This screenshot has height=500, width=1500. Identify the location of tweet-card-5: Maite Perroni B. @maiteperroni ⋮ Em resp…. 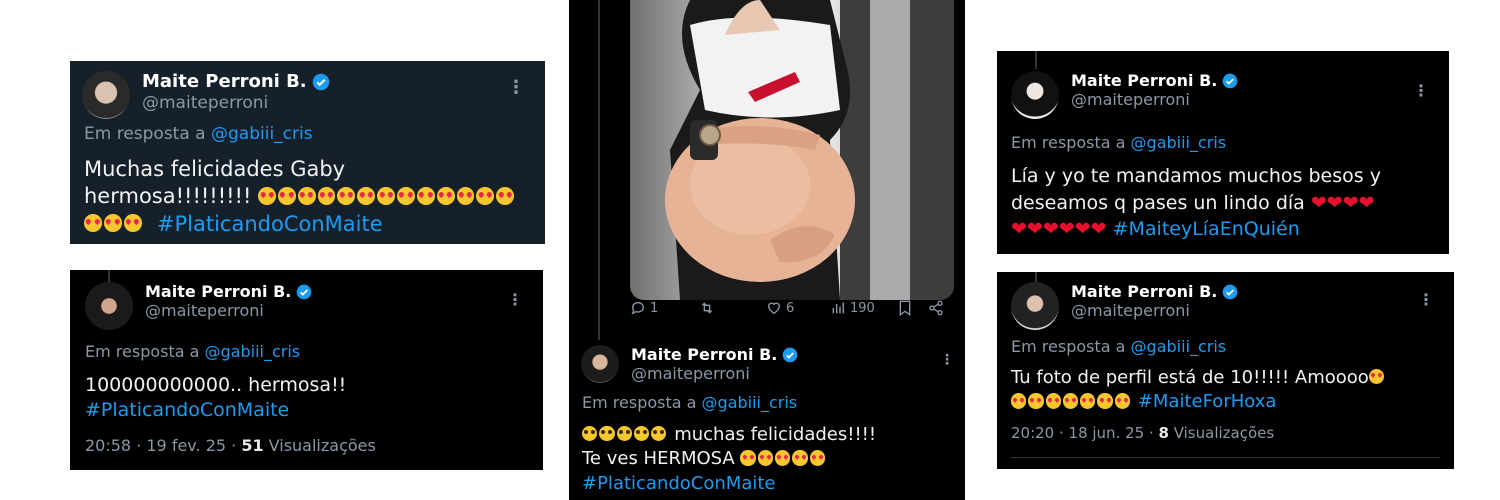
(1225, 370).